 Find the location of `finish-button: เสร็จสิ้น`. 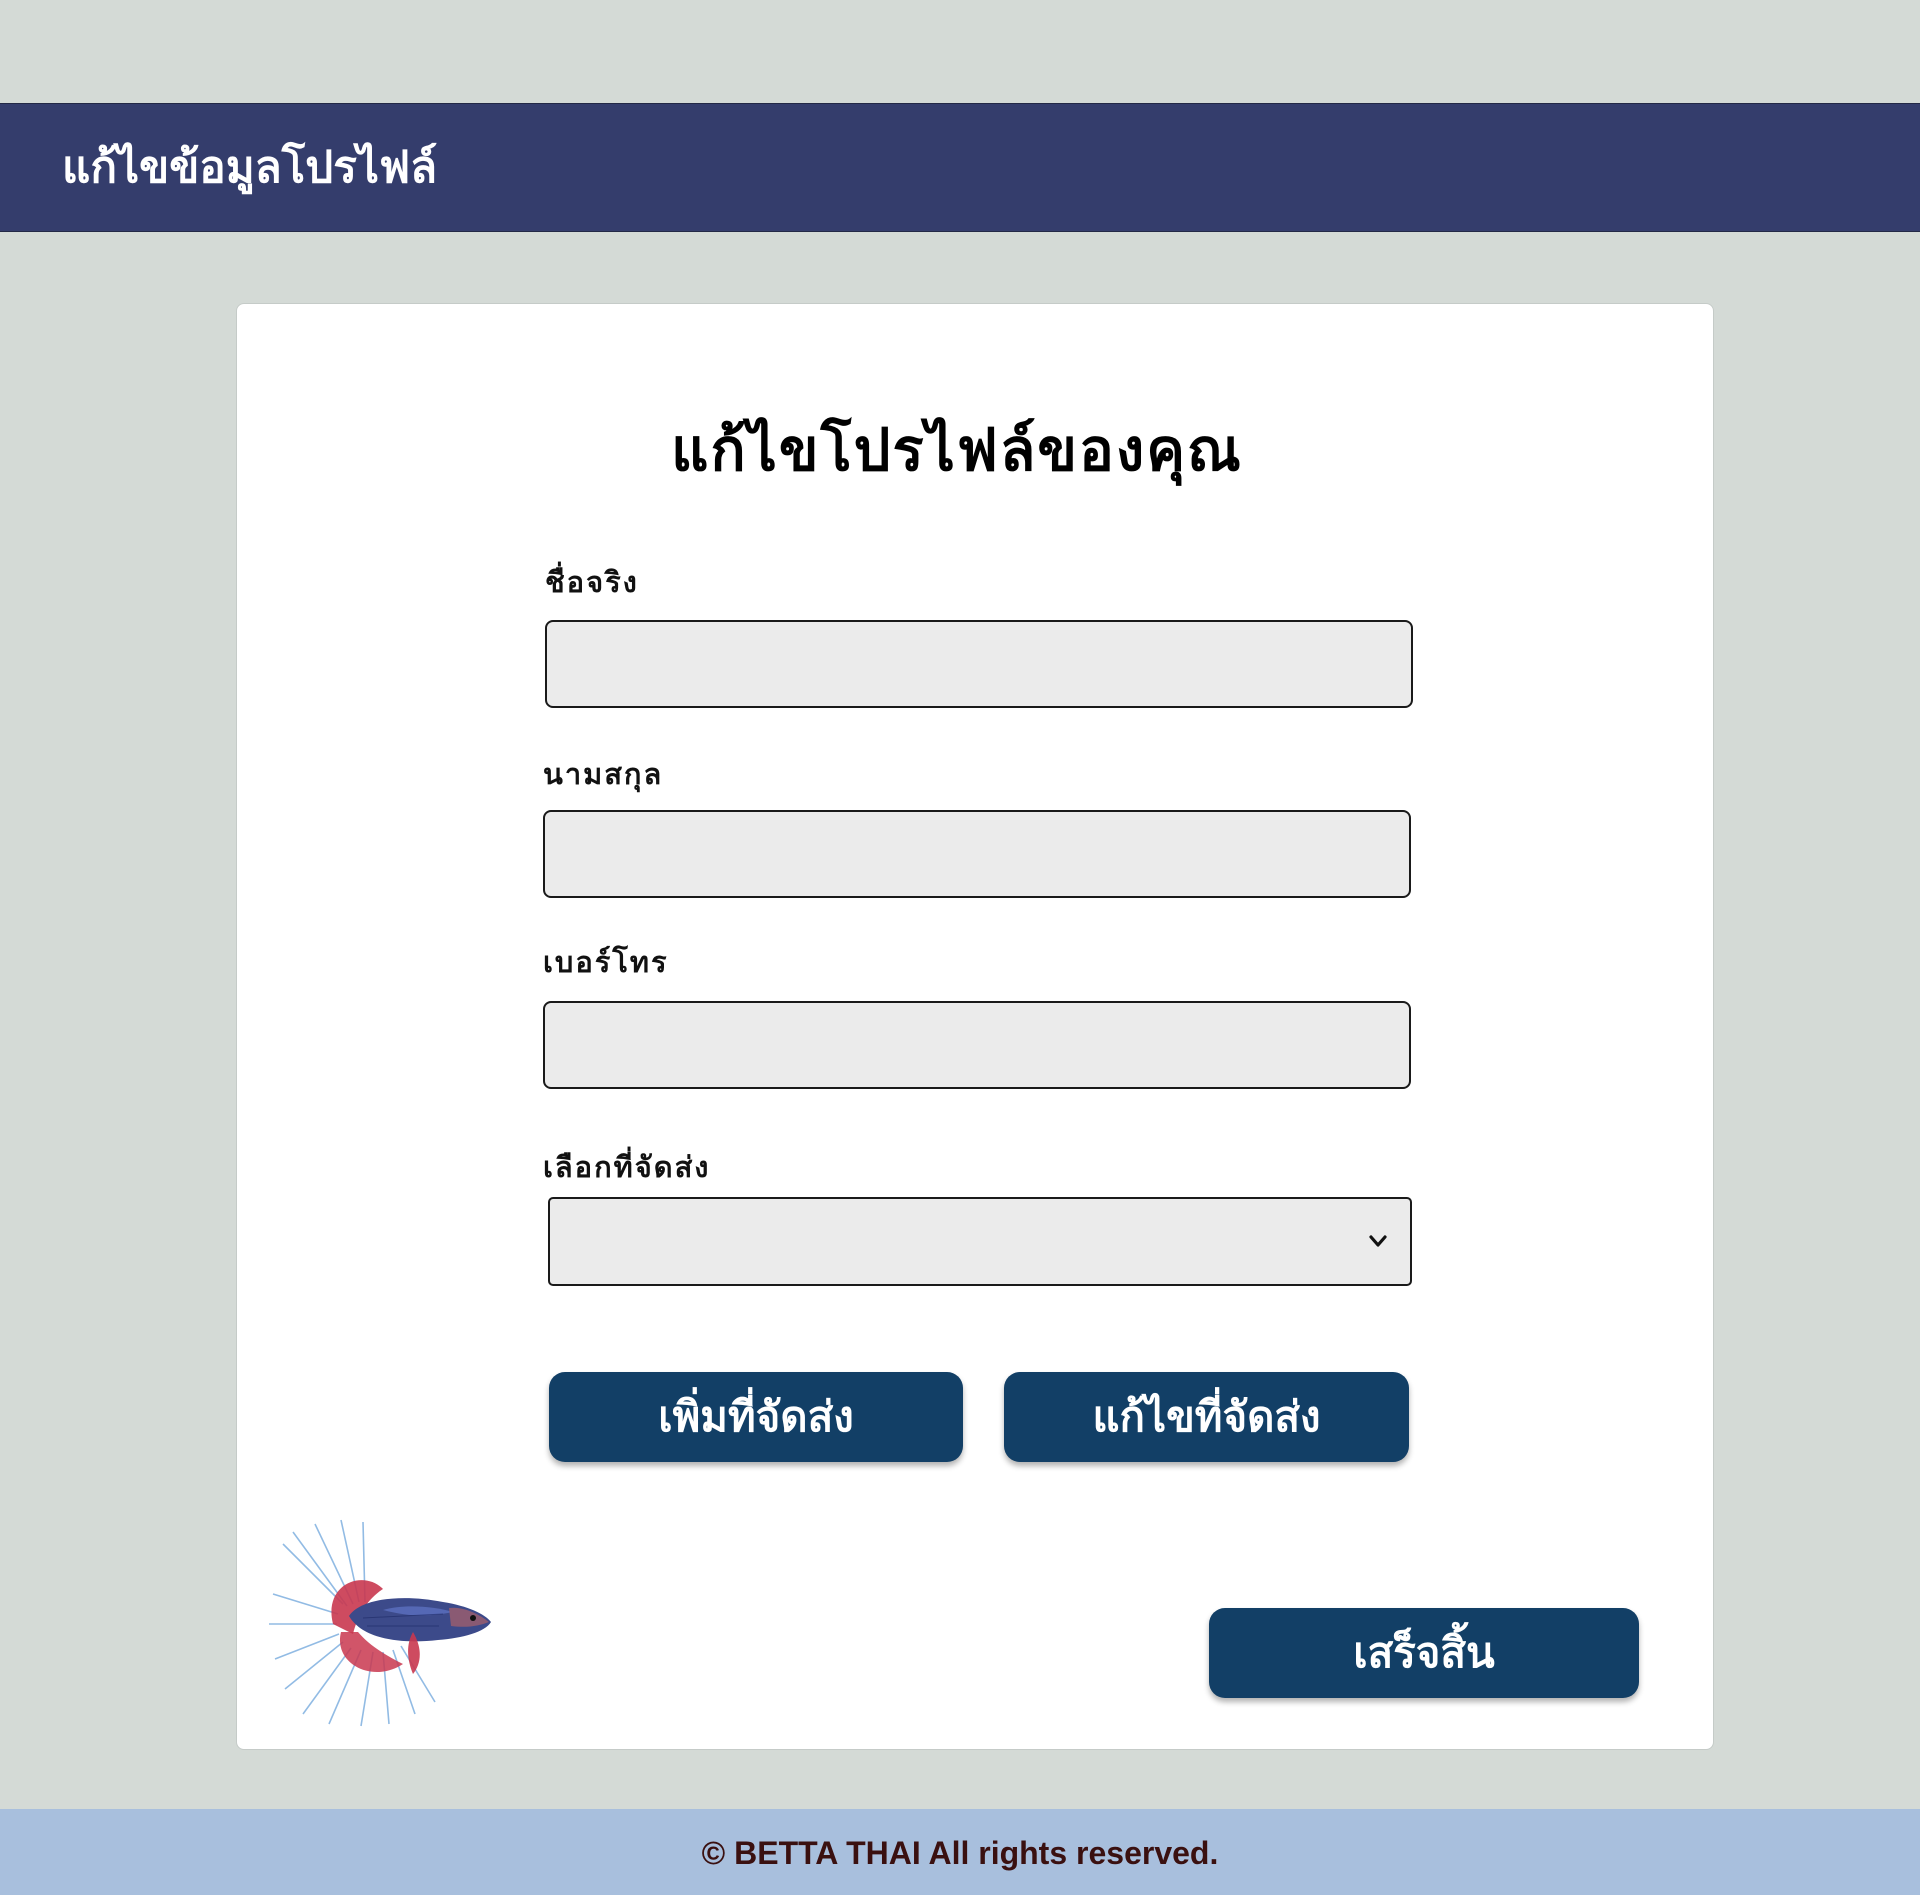

finish-button: เสร็จสิ้น is located at coordinates (1424, 1653).